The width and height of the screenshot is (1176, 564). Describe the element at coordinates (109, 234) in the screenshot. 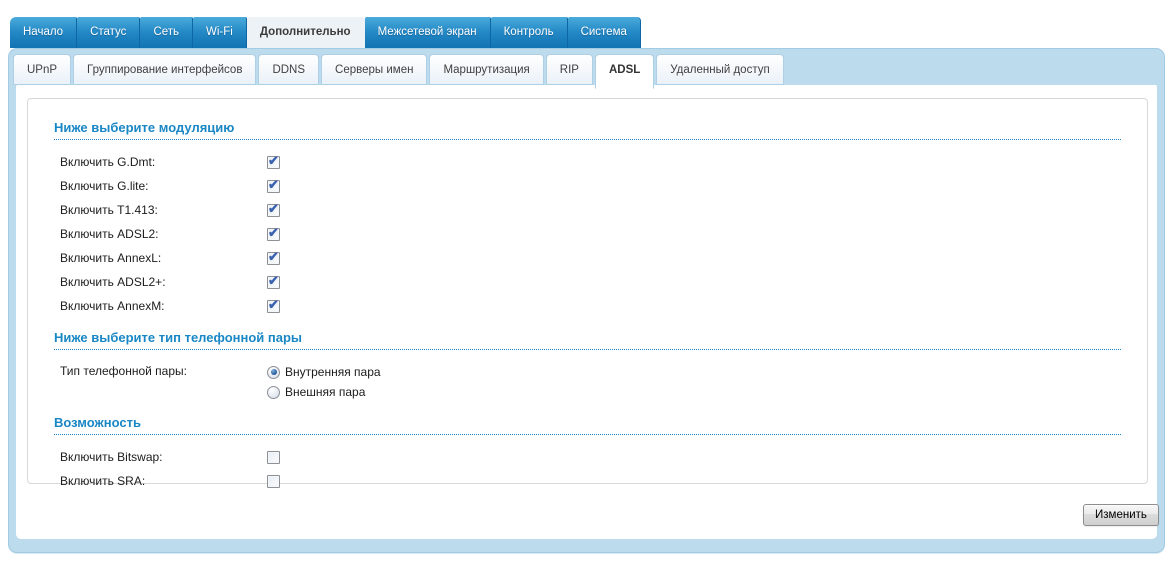

I see `adsl2-label: Включить ADSL2:` at that location.